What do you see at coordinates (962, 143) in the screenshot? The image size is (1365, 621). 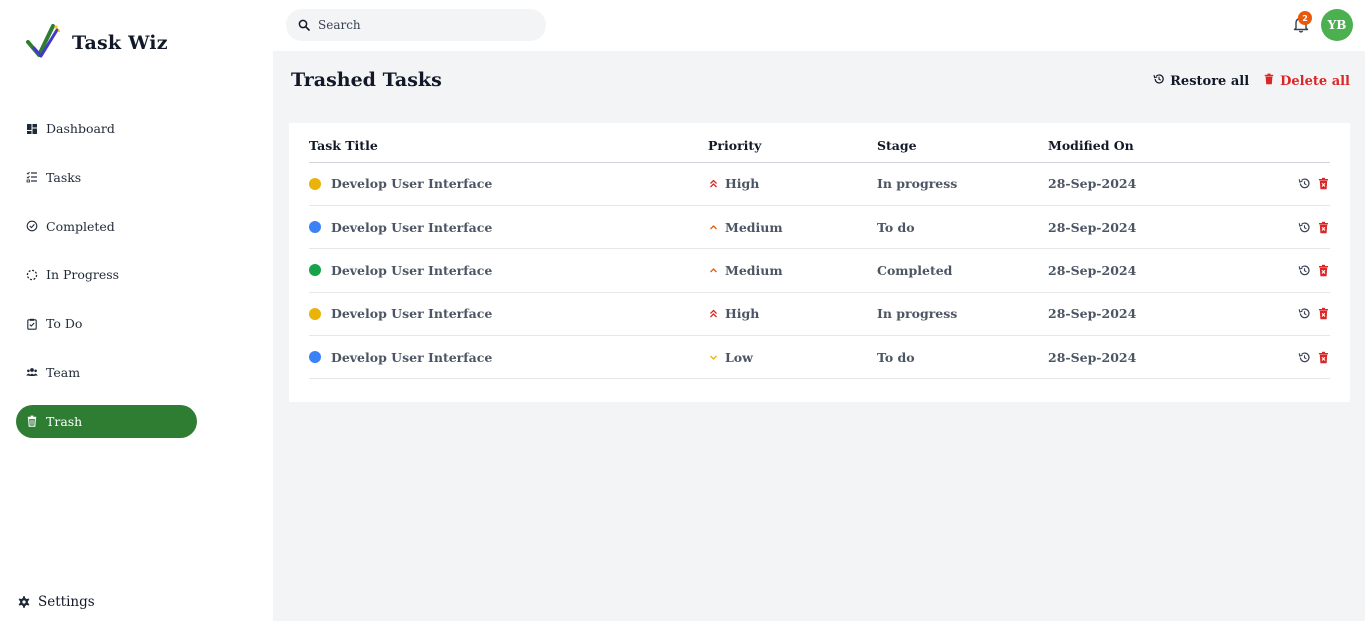 I see `column-header-stage: Stage` at bounding box center [962, 143].